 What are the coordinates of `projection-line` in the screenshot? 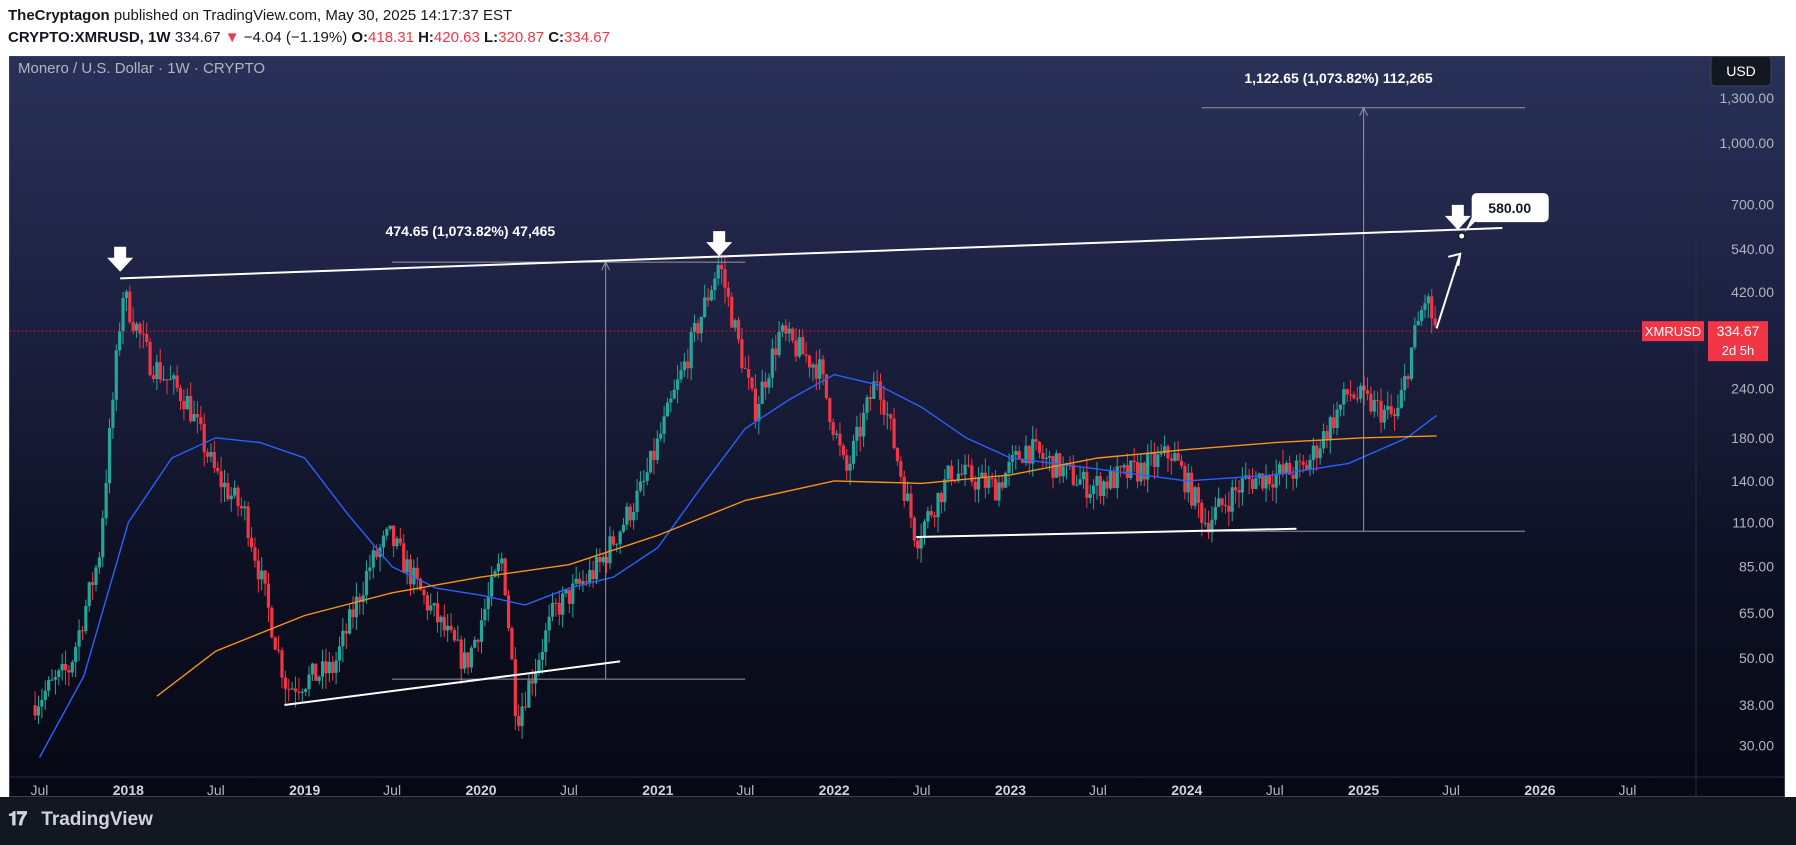 It's located at (1448, 291).